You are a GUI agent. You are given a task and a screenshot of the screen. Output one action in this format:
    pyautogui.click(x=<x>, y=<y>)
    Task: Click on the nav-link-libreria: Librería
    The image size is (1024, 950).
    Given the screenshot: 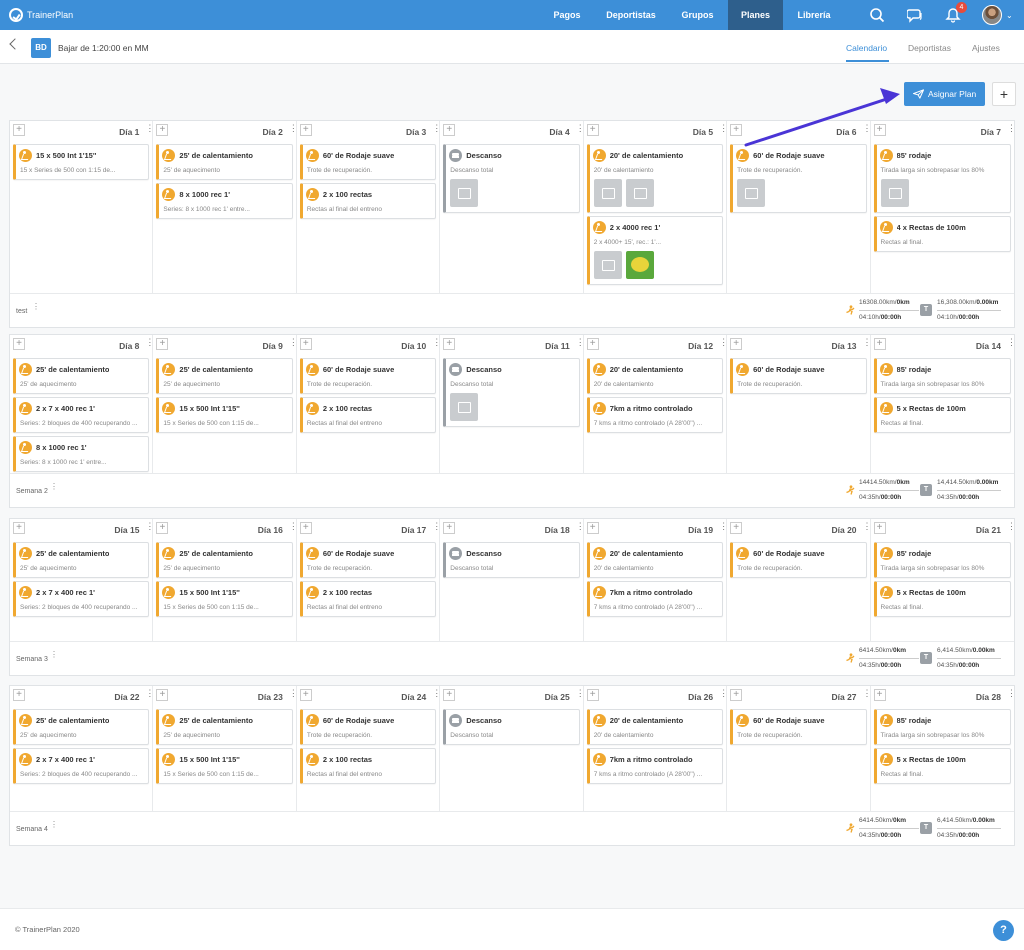 What is the action you would take?
    pyautogui.click(x=814, y=15)
    